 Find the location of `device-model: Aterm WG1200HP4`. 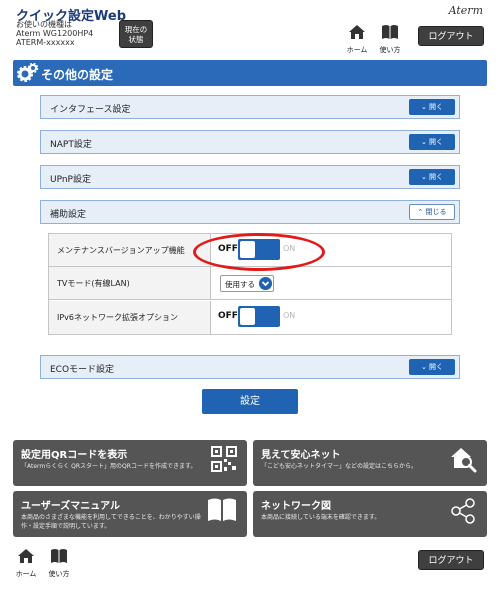

device-model: Aterm WG1200HP4 is located at coordinates (55, 33).